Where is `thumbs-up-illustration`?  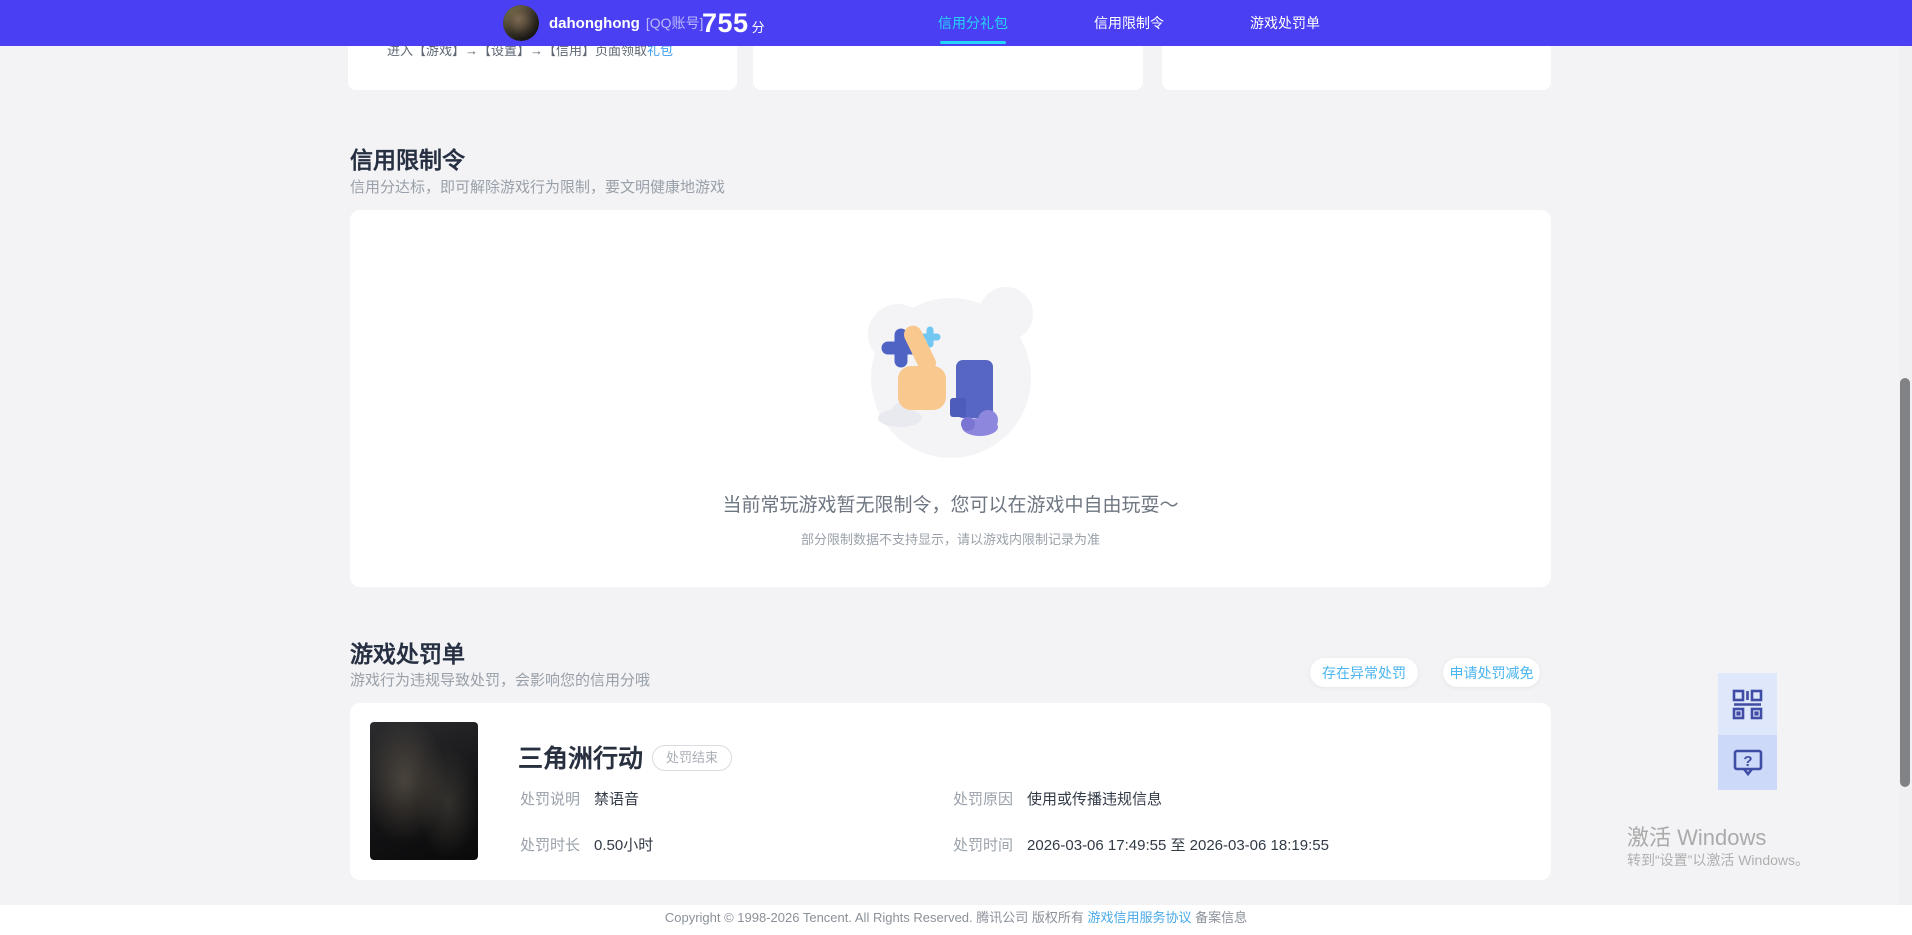
thumbs-up-illustration is located at coordinates (950, 372).